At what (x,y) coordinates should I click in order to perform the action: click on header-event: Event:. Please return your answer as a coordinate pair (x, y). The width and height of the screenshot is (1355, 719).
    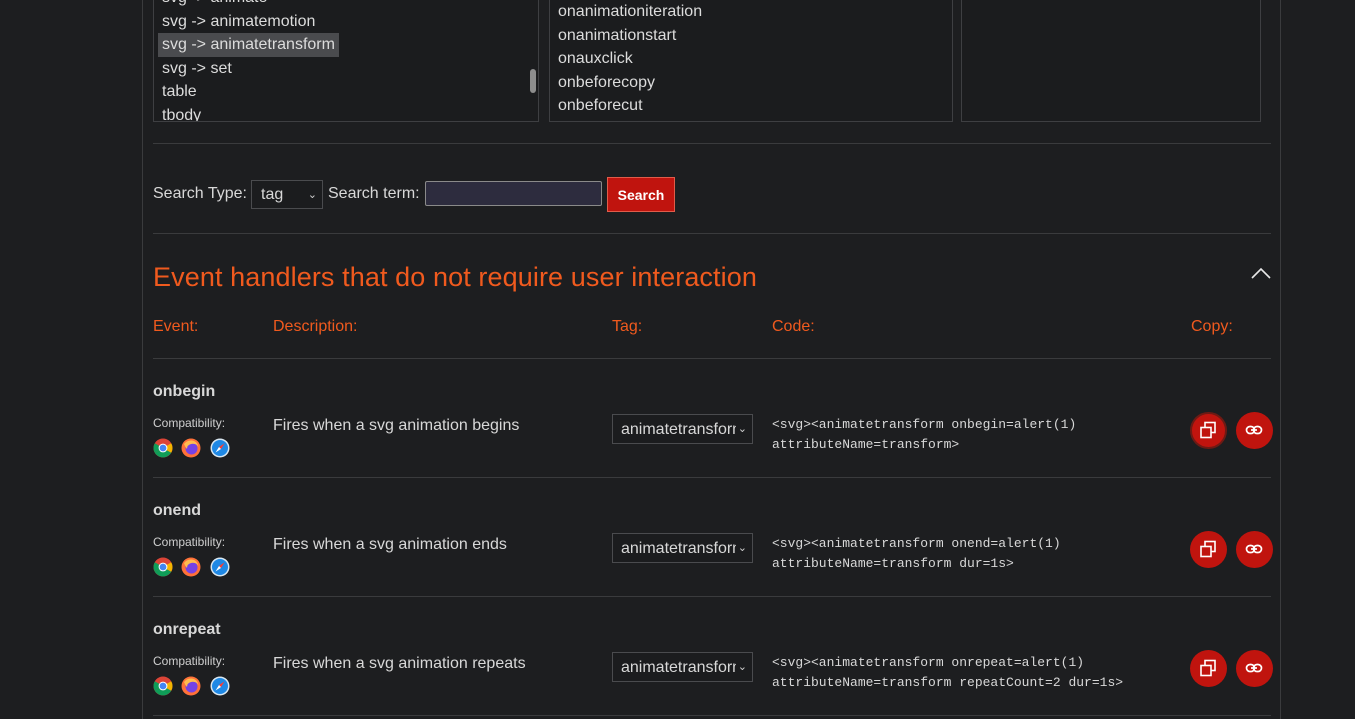
    Looking at the image, I should click on (176, 326).